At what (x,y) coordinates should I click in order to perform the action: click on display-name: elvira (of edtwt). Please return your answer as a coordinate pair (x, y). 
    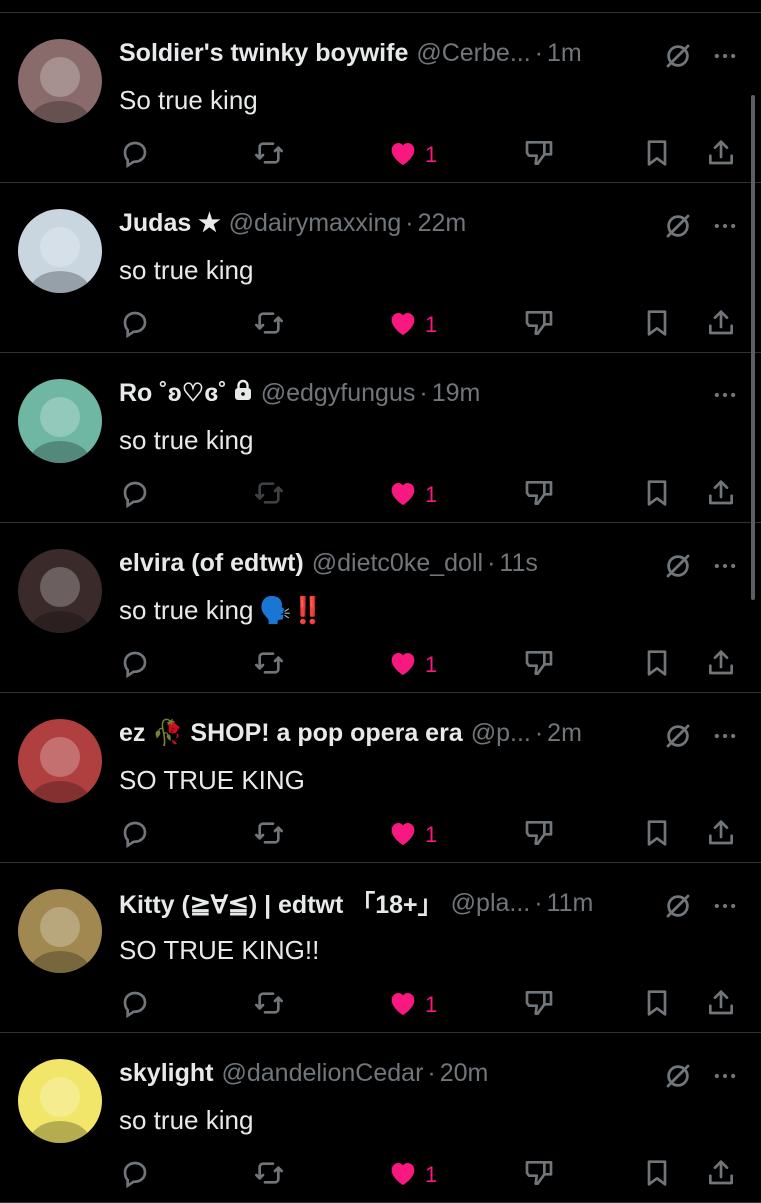
    Looking at the image, I should click on (211, 563).